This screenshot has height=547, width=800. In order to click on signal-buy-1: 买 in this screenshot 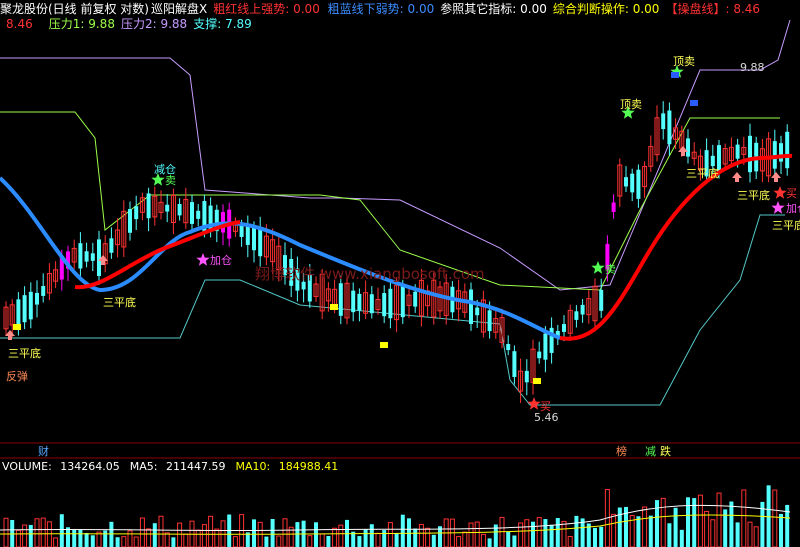, I will do `click(545, 406)`.